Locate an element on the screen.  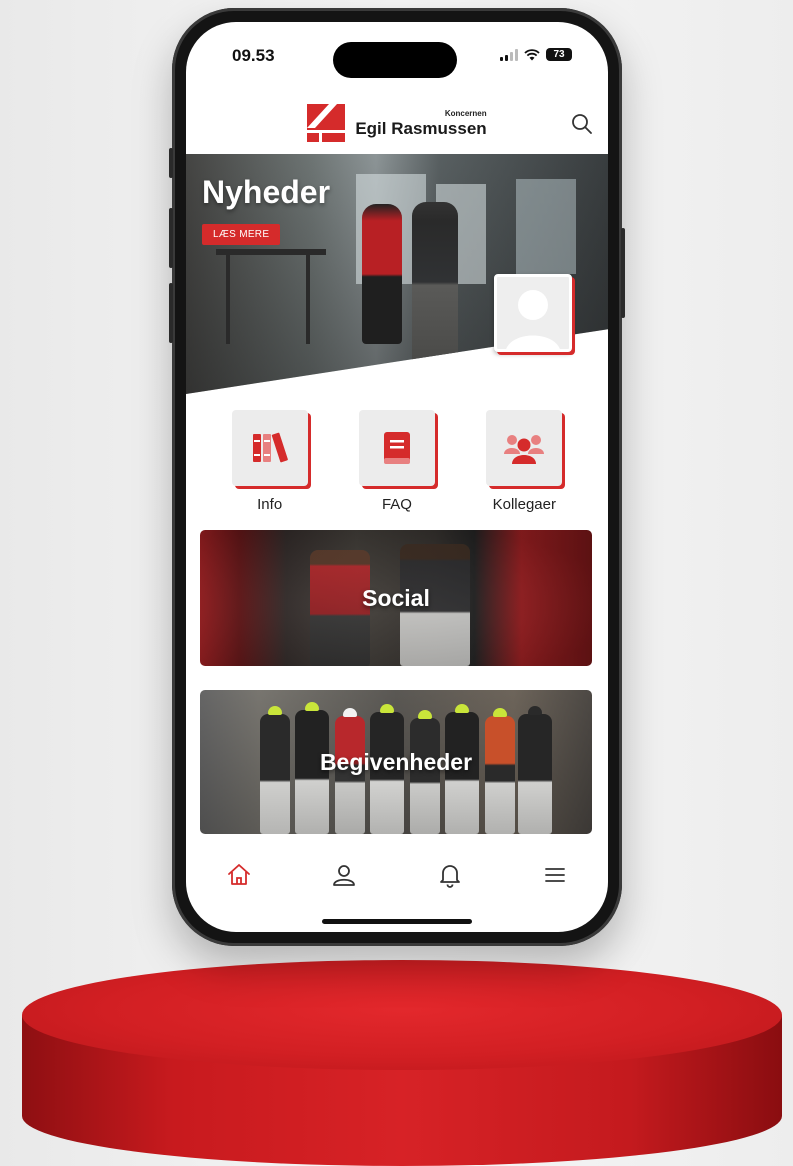
people-icon is located at coordinates (524, 449).